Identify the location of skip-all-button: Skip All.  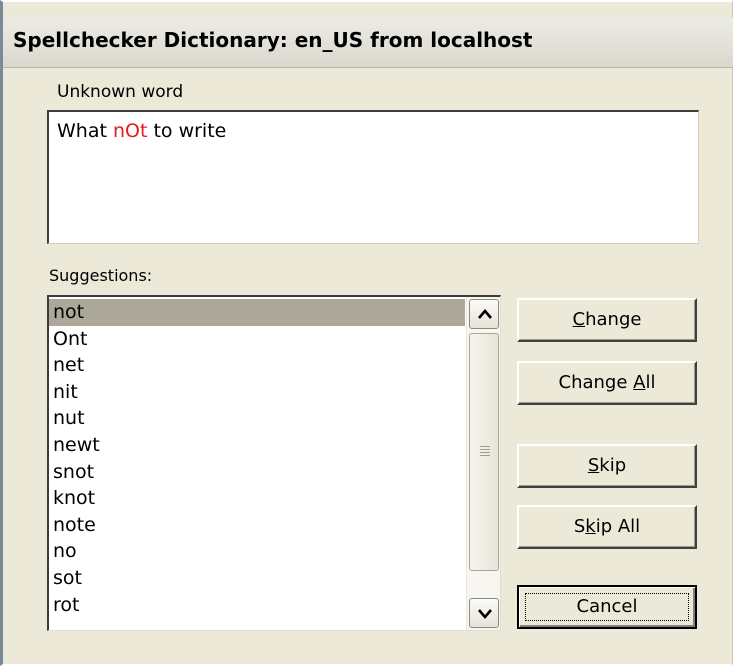
(607, 527).